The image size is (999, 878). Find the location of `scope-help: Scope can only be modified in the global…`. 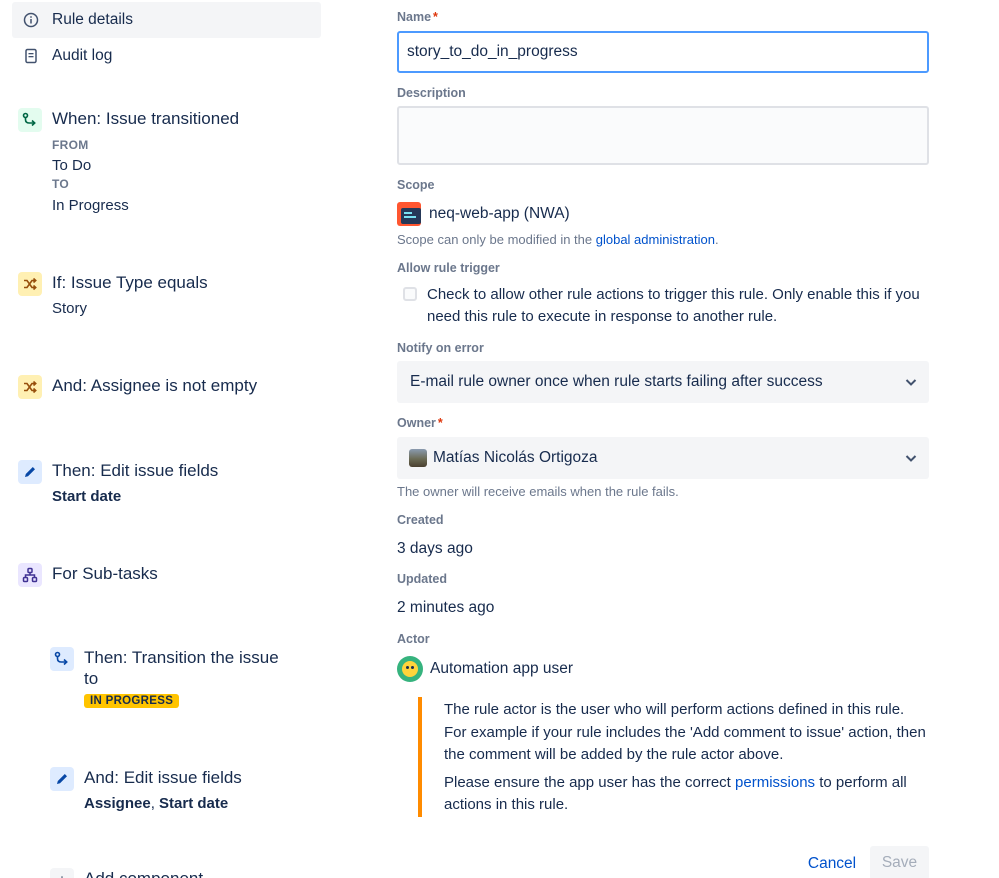

scope-help: Scope can only be modified in the global… is located at coordinates (558, 239).